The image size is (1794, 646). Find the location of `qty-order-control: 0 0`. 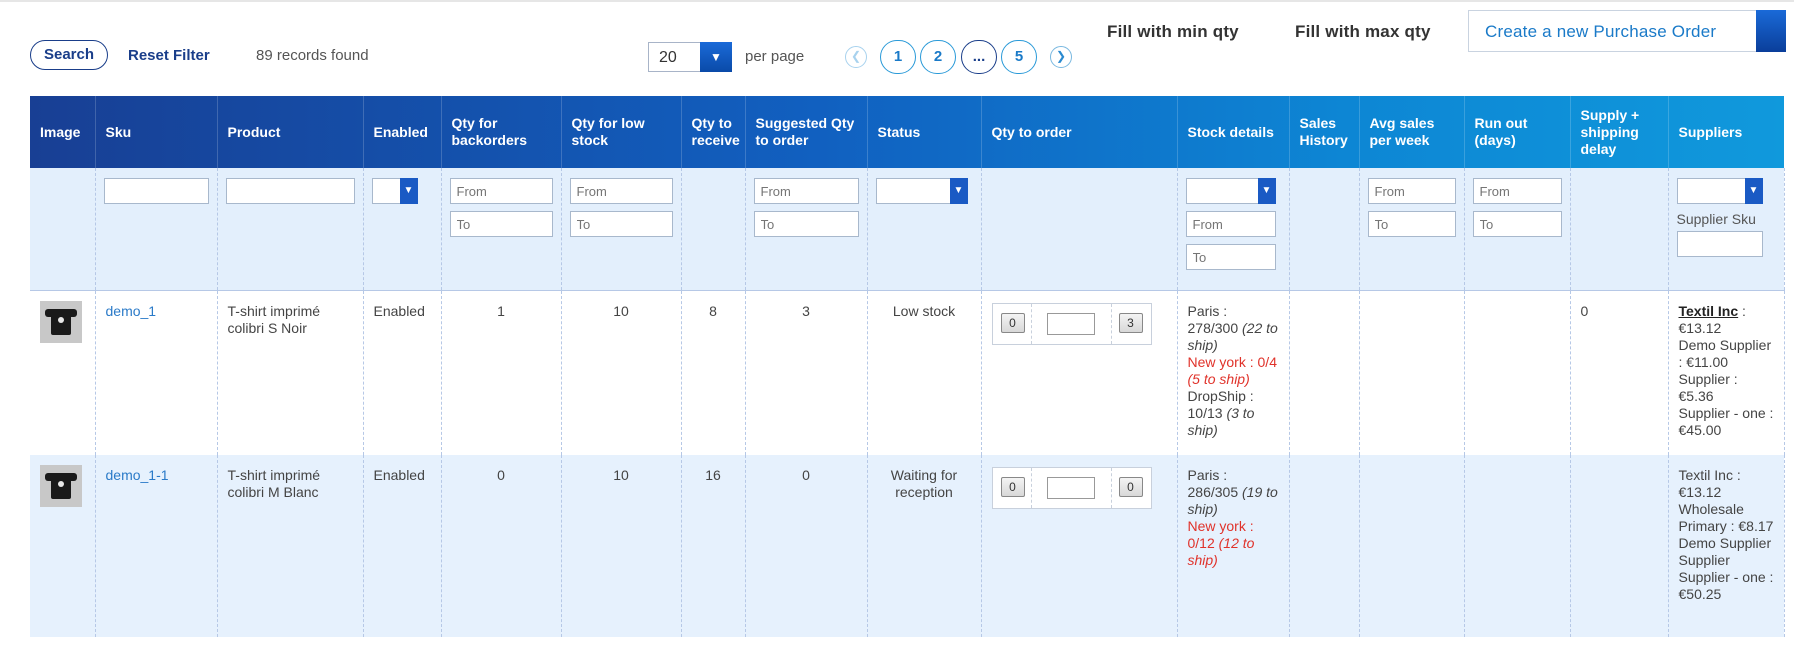

qty-order-control: 0 0 is located at coordinates (1071, 488).